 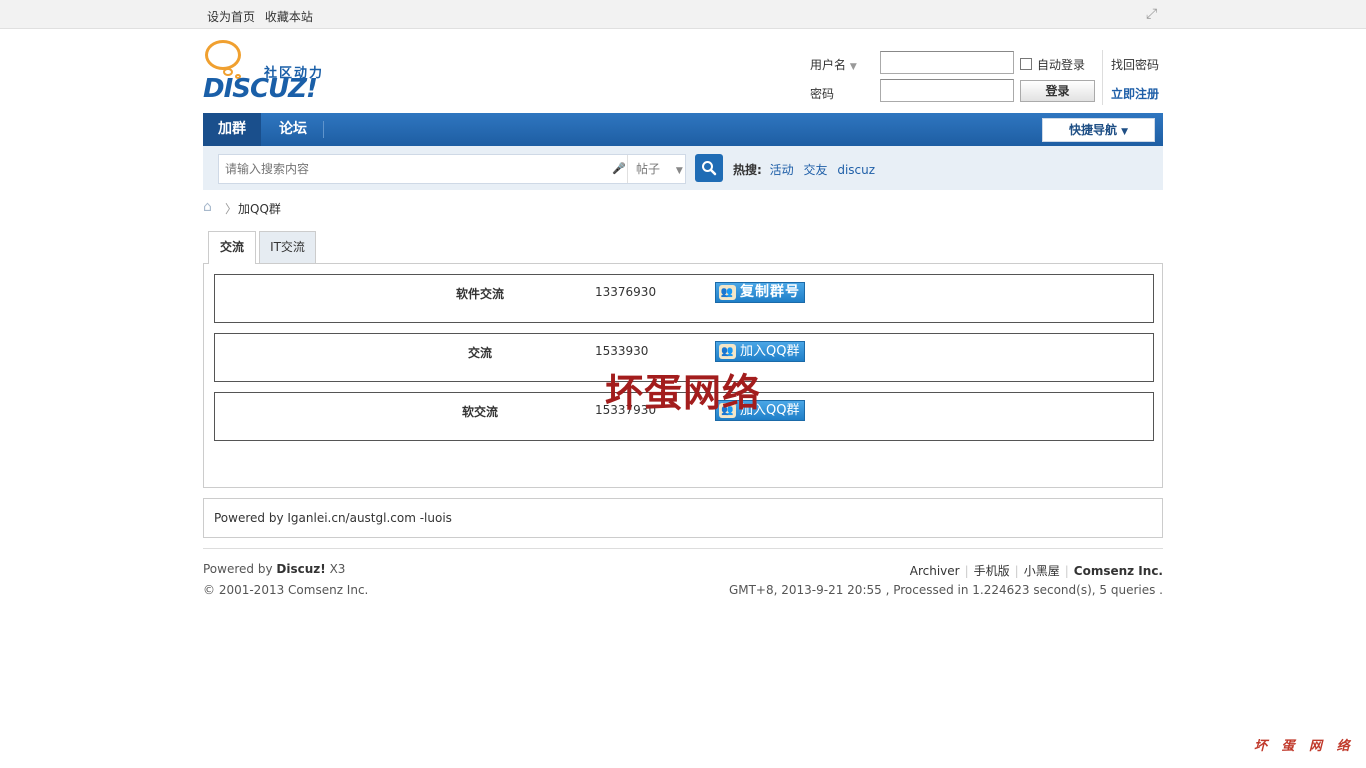 I want to click on hot-search-item: discuz, so click(x=856, y=170).